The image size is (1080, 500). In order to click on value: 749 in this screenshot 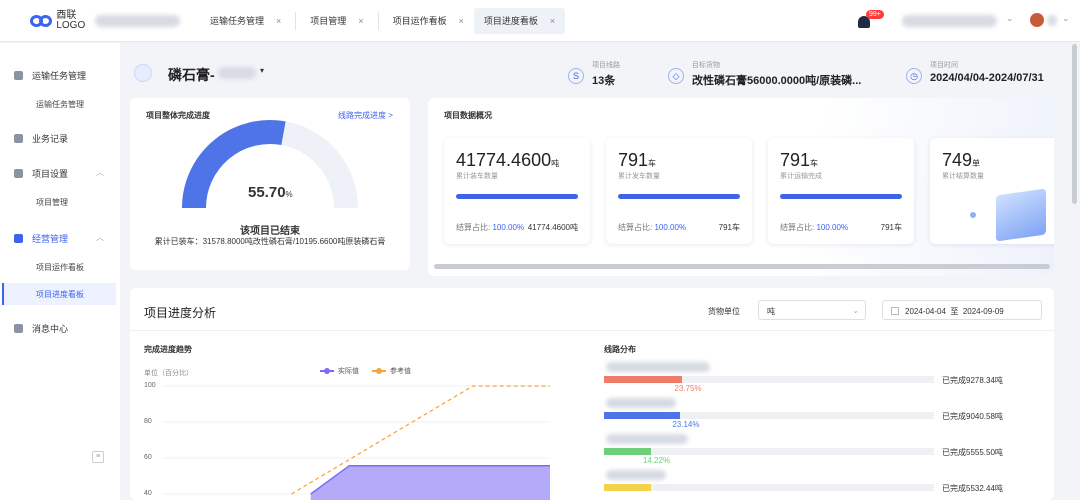, I will do `click(957, 160)`.